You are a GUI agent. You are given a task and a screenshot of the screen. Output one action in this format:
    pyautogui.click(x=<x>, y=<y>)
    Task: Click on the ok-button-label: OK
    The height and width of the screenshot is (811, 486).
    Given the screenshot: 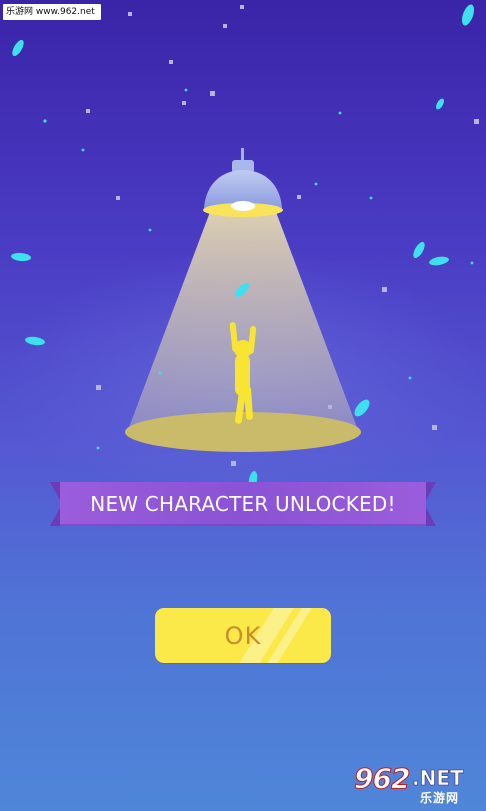 What is the action you would take?
    pyautogui.click(x=243, y=635)
    